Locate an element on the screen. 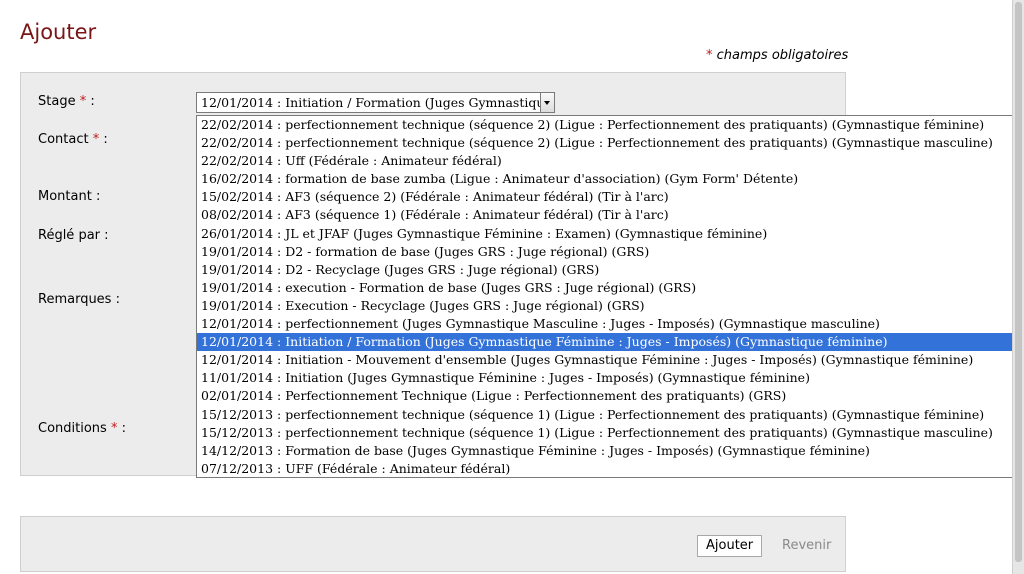 This screenshot has height=574, width=1024. scrollbar-thumb is located at coordinates (1018, 282).